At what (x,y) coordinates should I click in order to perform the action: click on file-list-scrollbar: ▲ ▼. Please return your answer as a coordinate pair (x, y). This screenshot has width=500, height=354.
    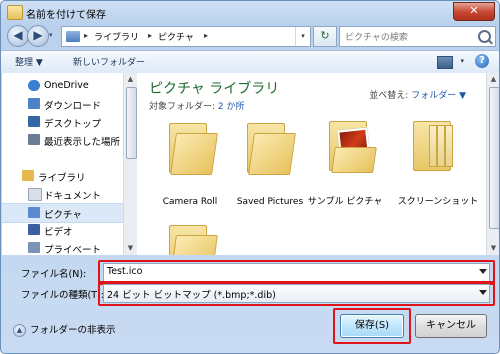
    Looking at the image, I should click on (492, 164).